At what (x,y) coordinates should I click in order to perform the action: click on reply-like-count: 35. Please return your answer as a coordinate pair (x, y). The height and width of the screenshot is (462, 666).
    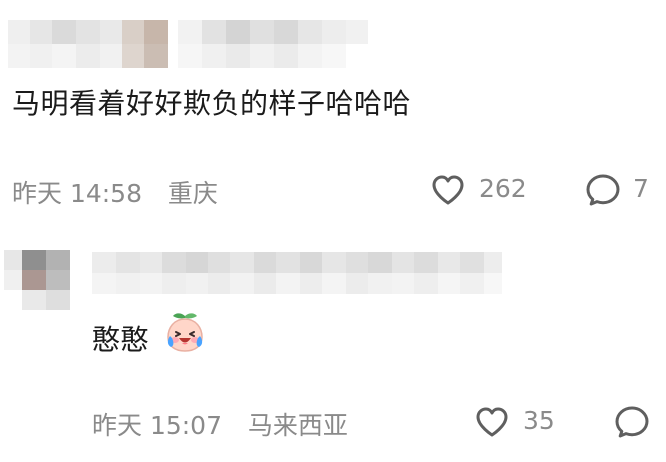
    Looking at the image, I should click on (539, 420).